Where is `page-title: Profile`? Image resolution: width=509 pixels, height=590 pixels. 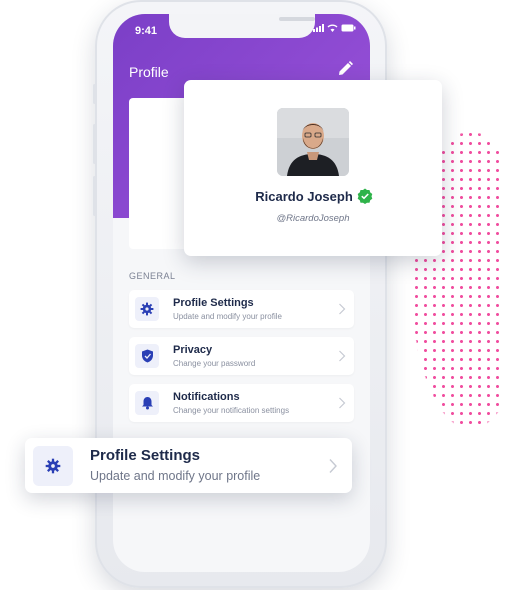 page-title: Profile is located at coordinates (149, 72).